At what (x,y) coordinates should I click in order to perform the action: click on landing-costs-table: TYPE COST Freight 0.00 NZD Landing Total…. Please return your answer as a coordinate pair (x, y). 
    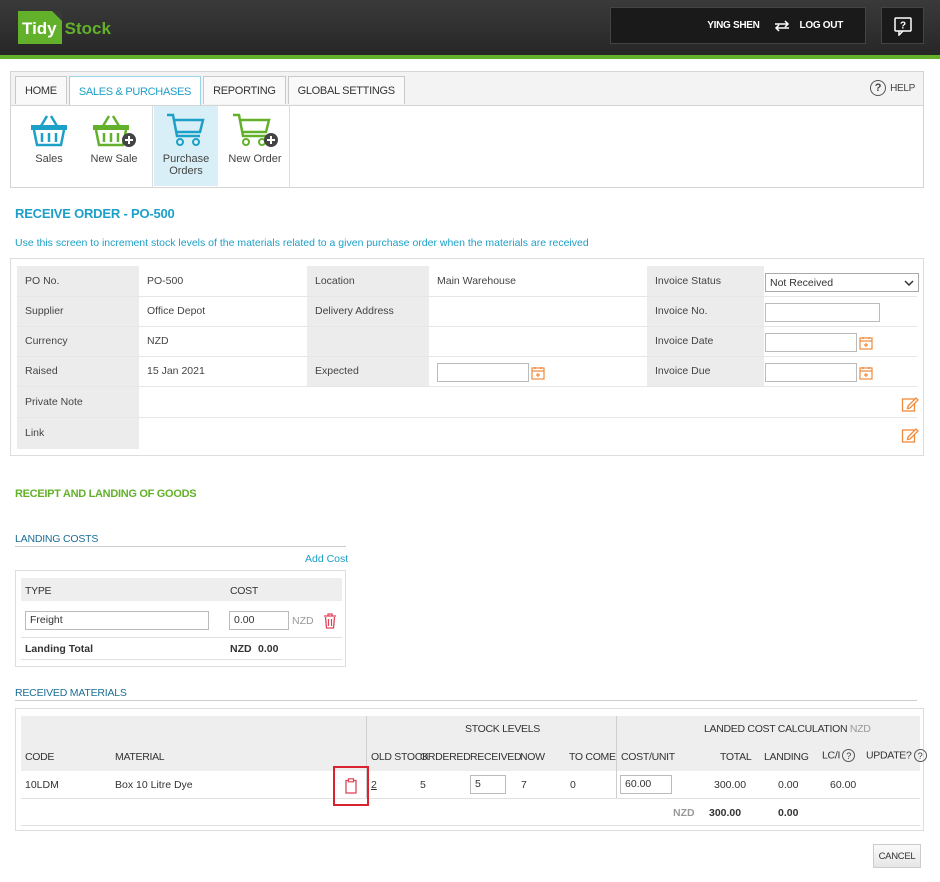
    Looking at the image, I should click on (180, 618).